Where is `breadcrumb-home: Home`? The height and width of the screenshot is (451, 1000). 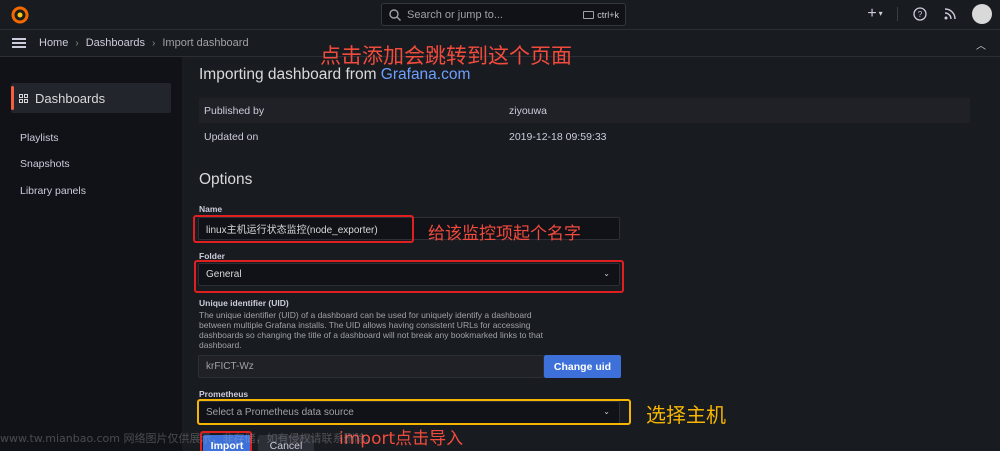 breadcrumb-home: Home is located at coordinates (53, 43).